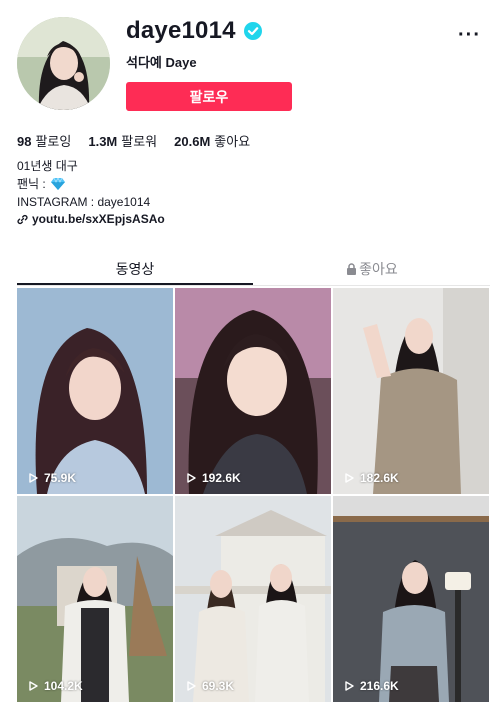  I want to click on bio-line-2: 팬닉 :, so click(31, 184).